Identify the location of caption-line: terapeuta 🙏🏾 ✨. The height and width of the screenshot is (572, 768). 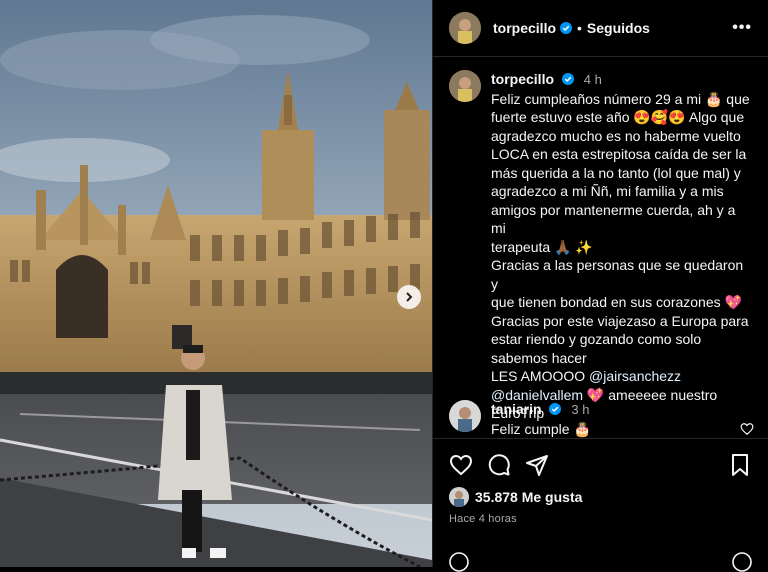
(542, 246).